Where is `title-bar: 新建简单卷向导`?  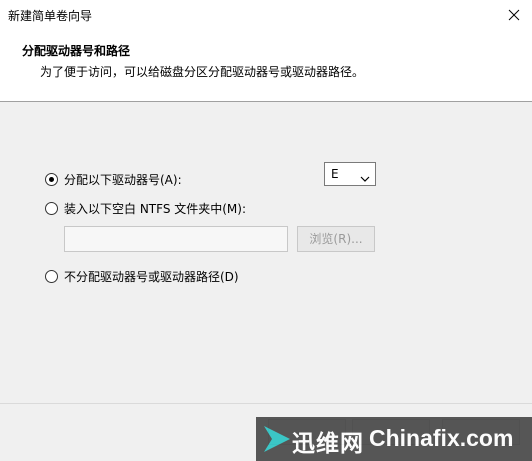
title-bar: 新建简单卷向导 is located at coordinates (266, 15).